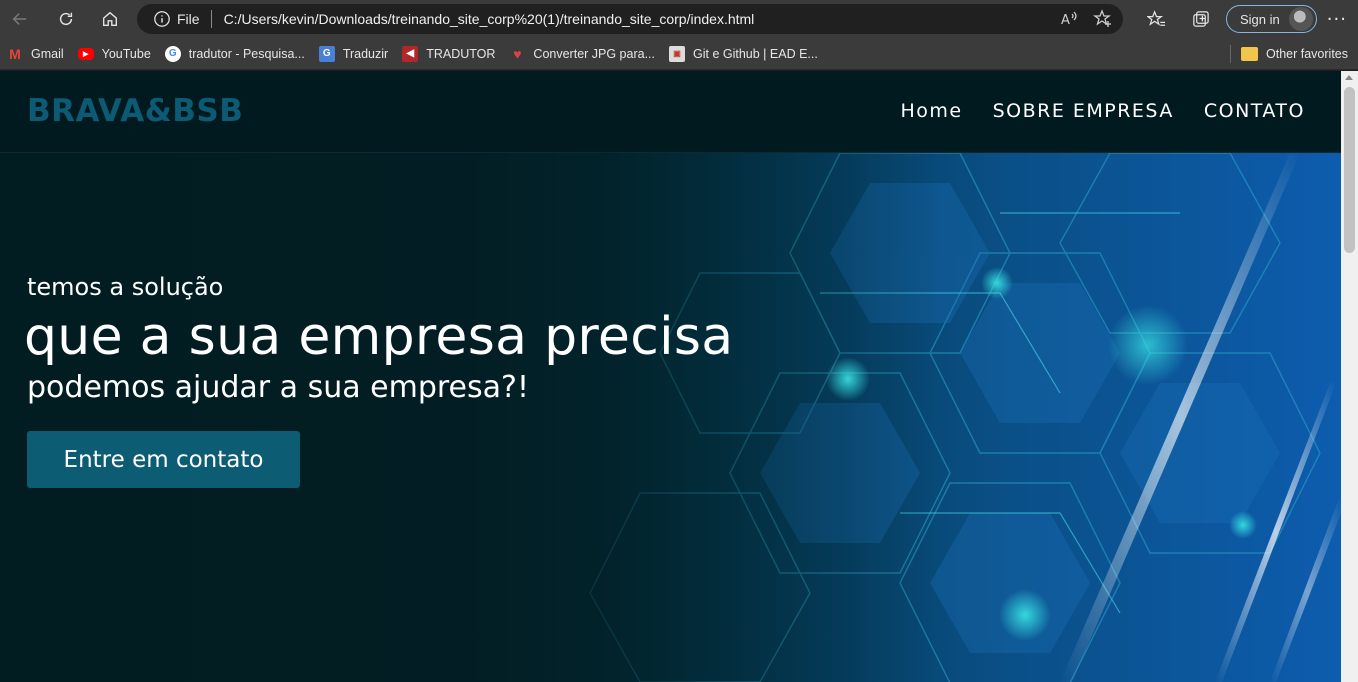 This screenshot has height=682, width=1358. I want to click on collections-icon, so click(1200, 18).